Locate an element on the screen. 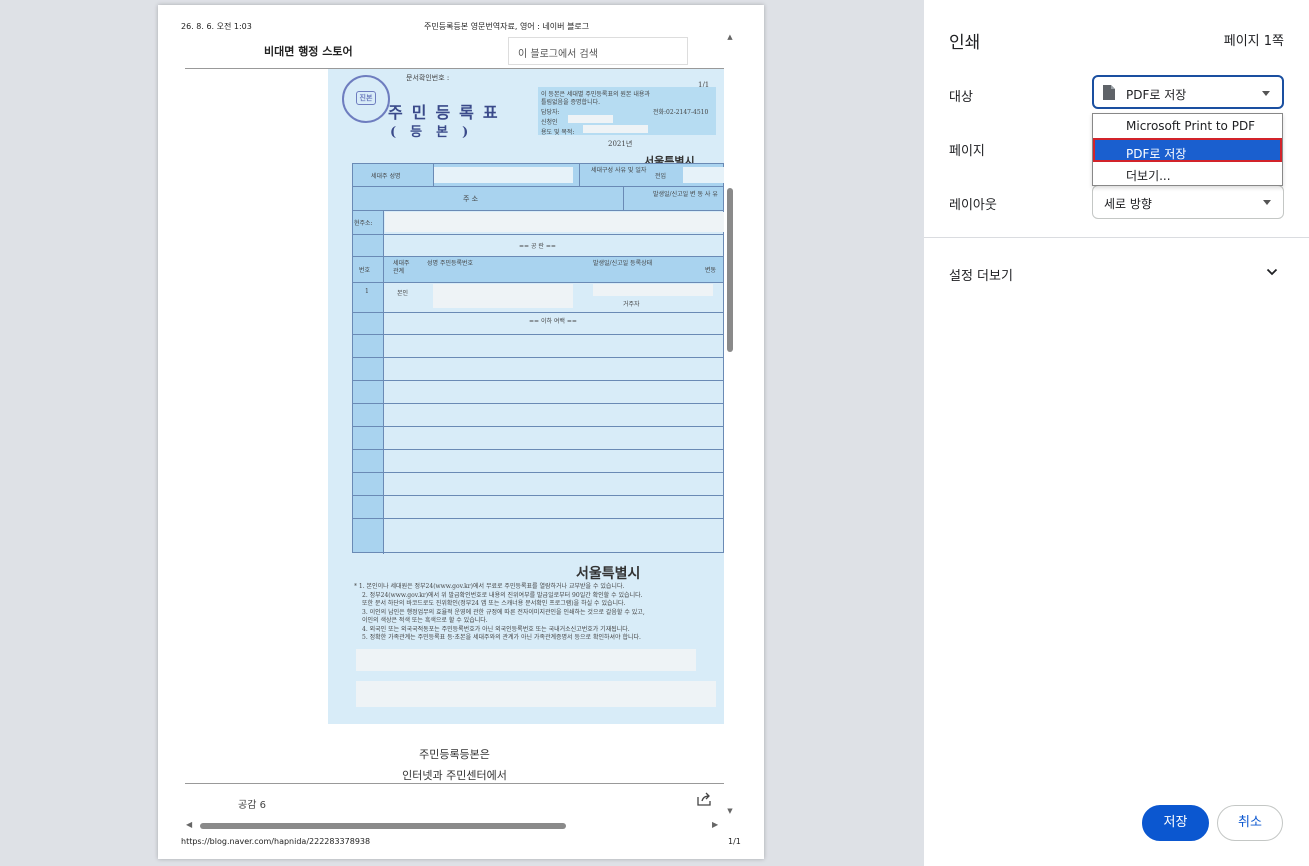  col-occurrence-status: 발생일/신고일 등록상태 is located at coordinates (623, 263).